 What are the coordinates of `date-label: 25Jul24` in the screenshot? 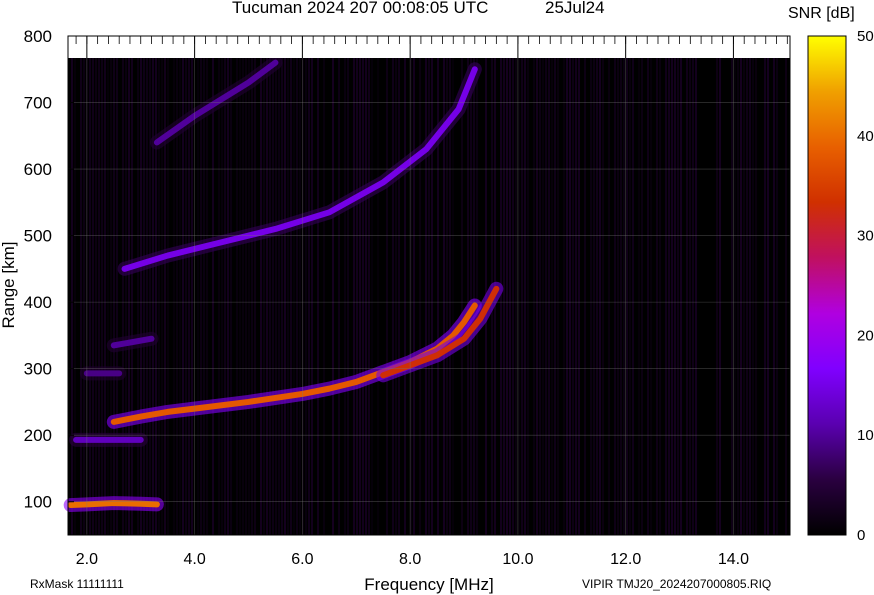 It's located at (575, 8).